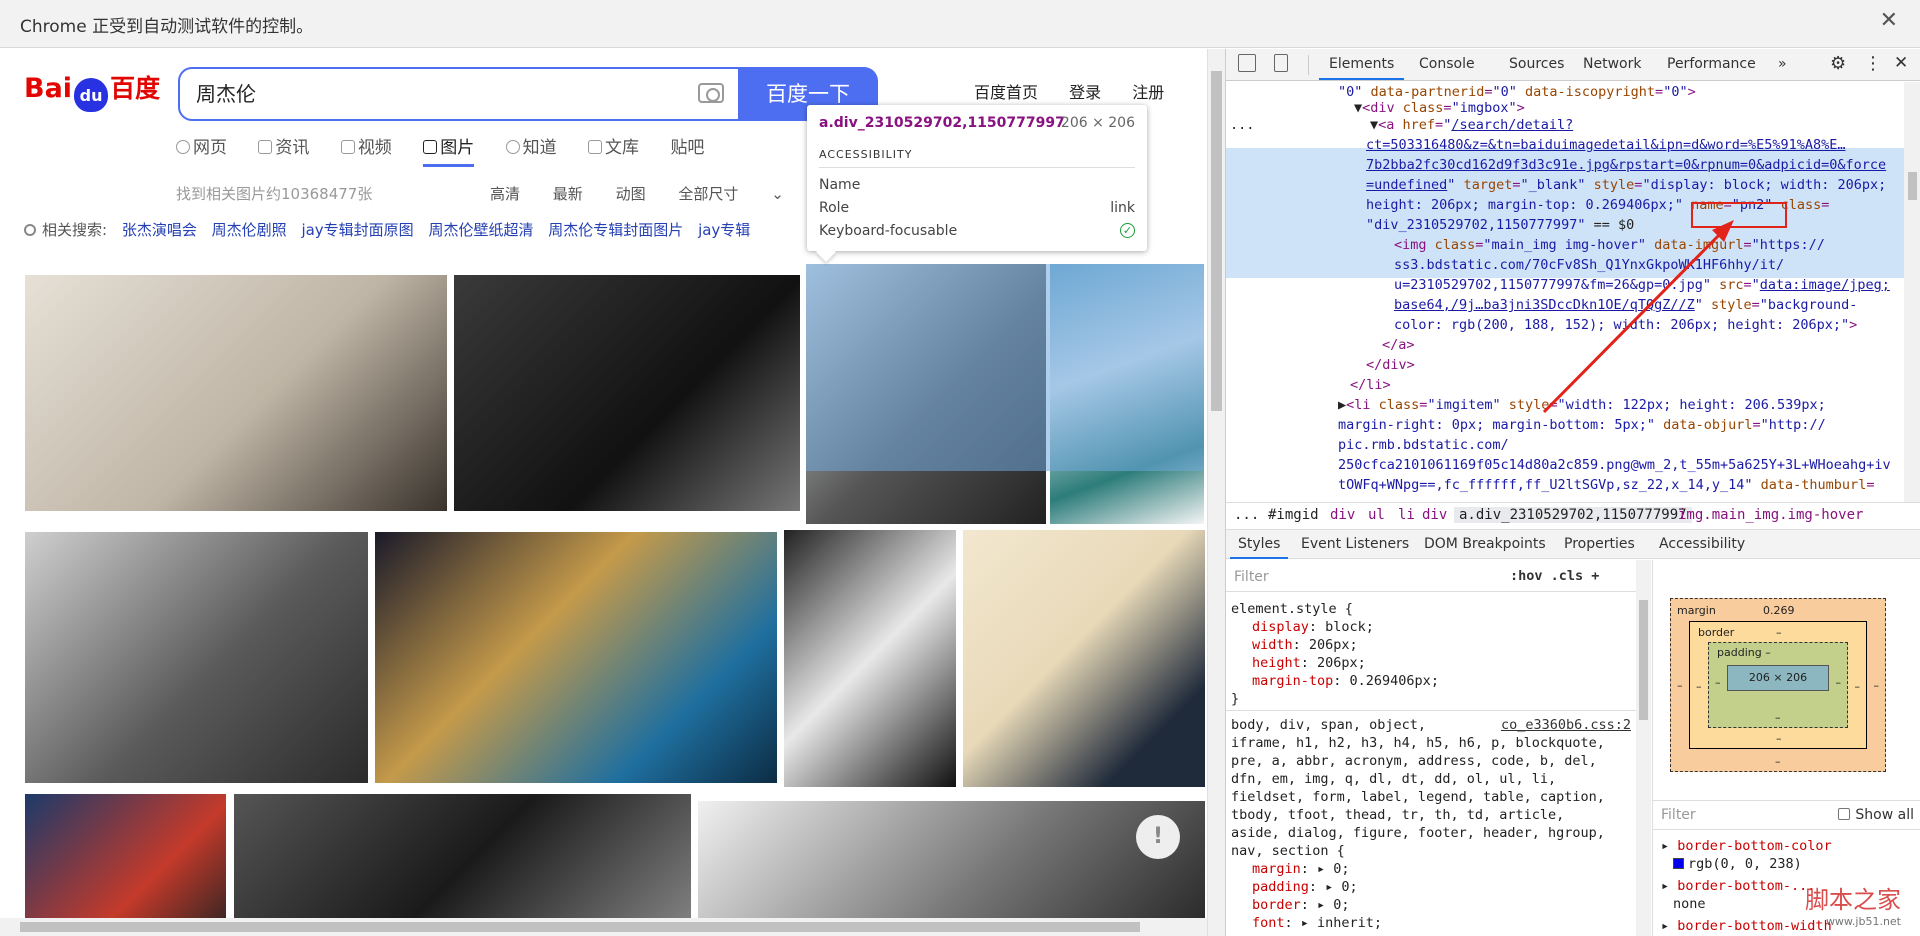 Image resolution: width=1920 pixels, height=936 pixels. I want to click on page-scrollbar, so click(1216, 492).